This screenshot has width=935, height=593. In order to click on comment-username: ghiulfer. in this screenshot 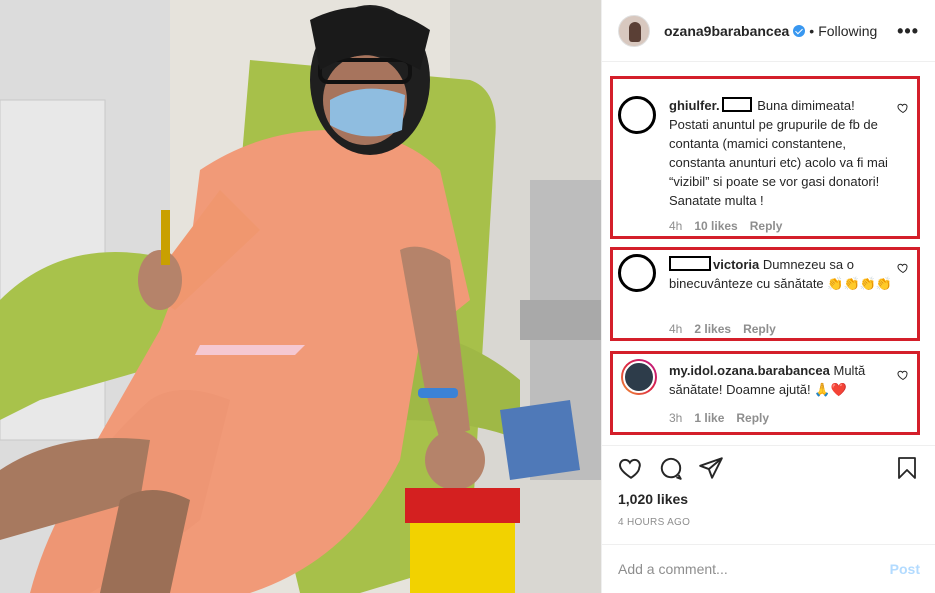, I will do `click(694, 105)`.